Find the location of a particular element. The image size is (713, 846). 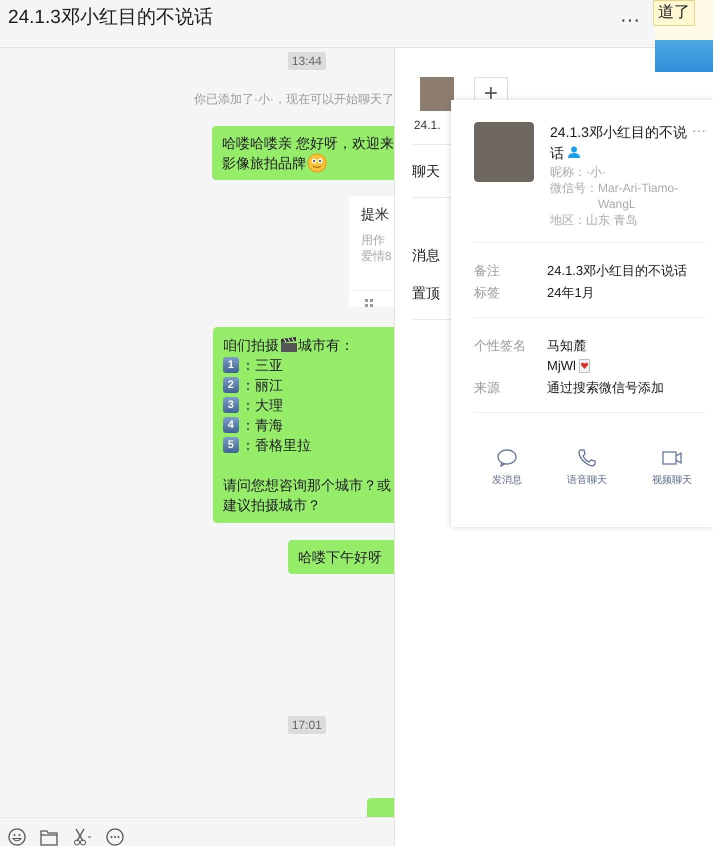

message-text: ：香格里拉 is located at coordinates (275, 446).